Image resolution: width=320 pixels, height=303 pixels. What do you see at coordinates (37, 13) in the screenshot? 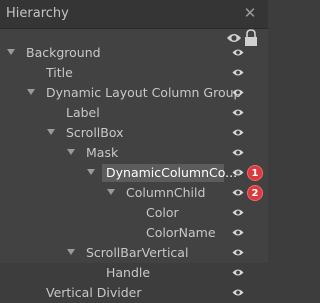
I see `panel-title: Hierarchy` at bounding box center [37, 13].